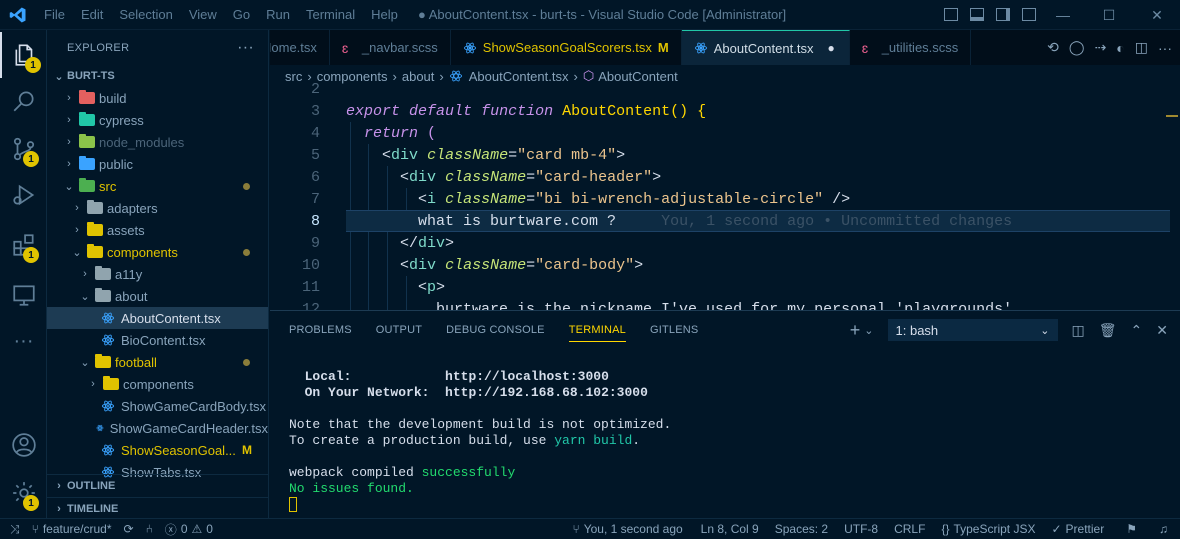  What do you see at coordinates (315, 177) in the screenshot?
I see `line-number: 6` at bounding box center [315, 177].